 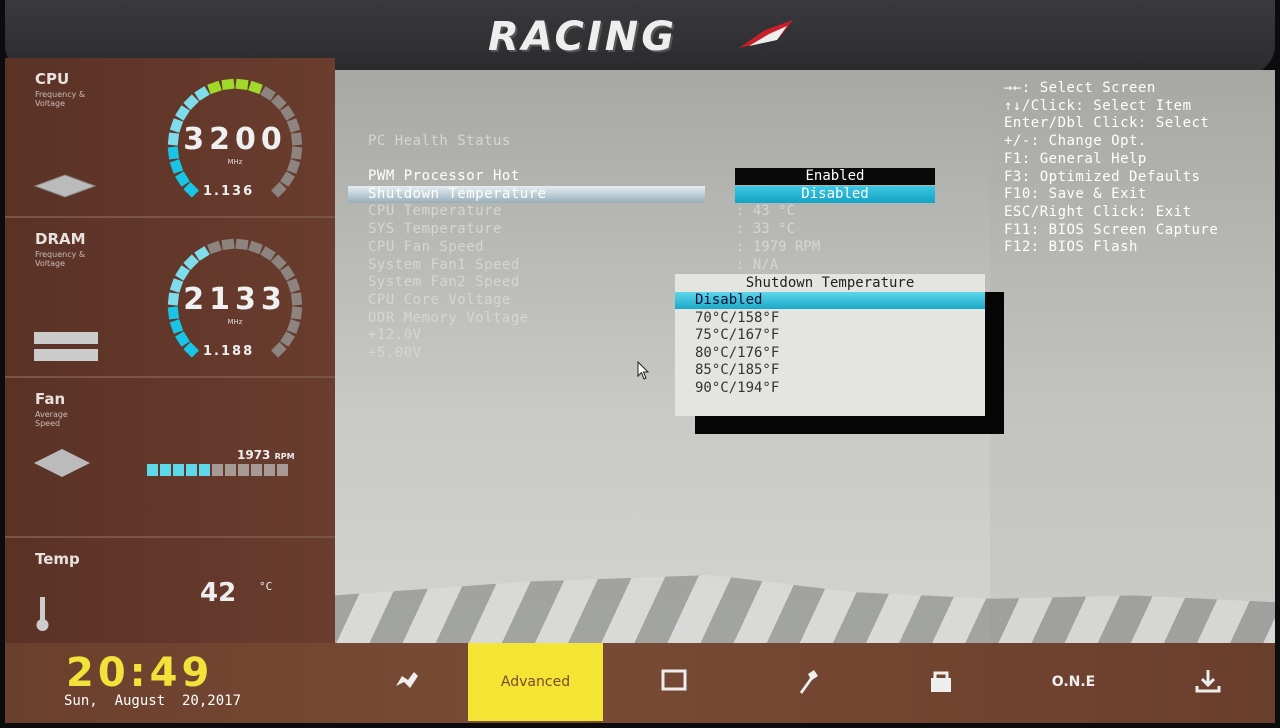 I want to click on dram-unit: MHz, so click(x=235, y=322).